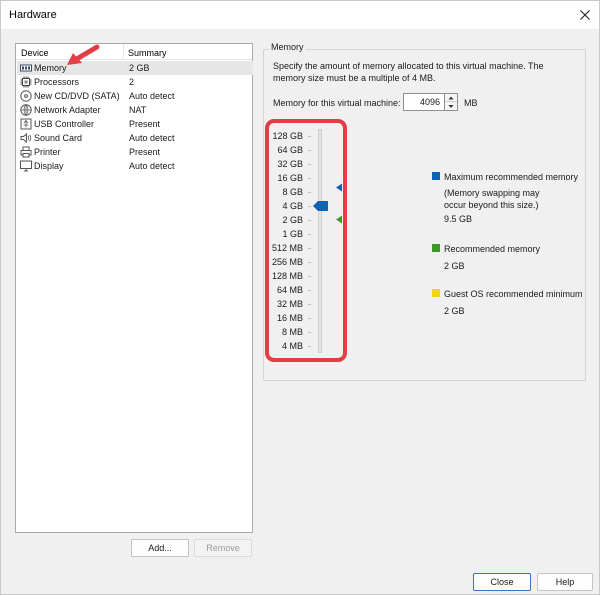 The height and width of the screenshot is (595, 600). I want to click on network-icon, so click(26, 110).